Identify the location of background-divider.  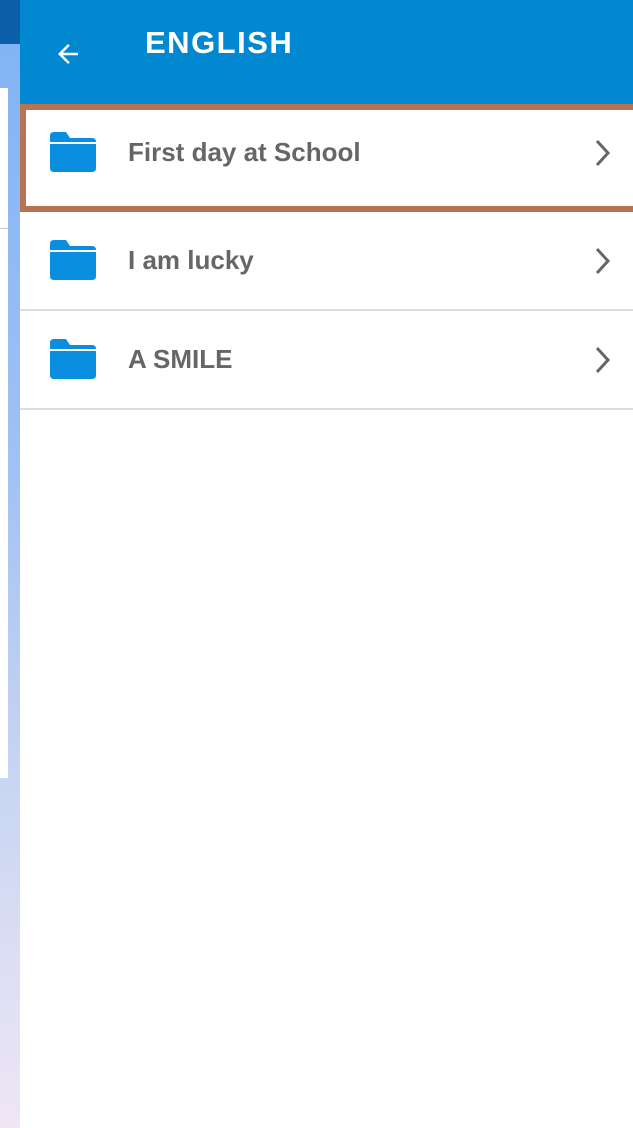
(4, 228).